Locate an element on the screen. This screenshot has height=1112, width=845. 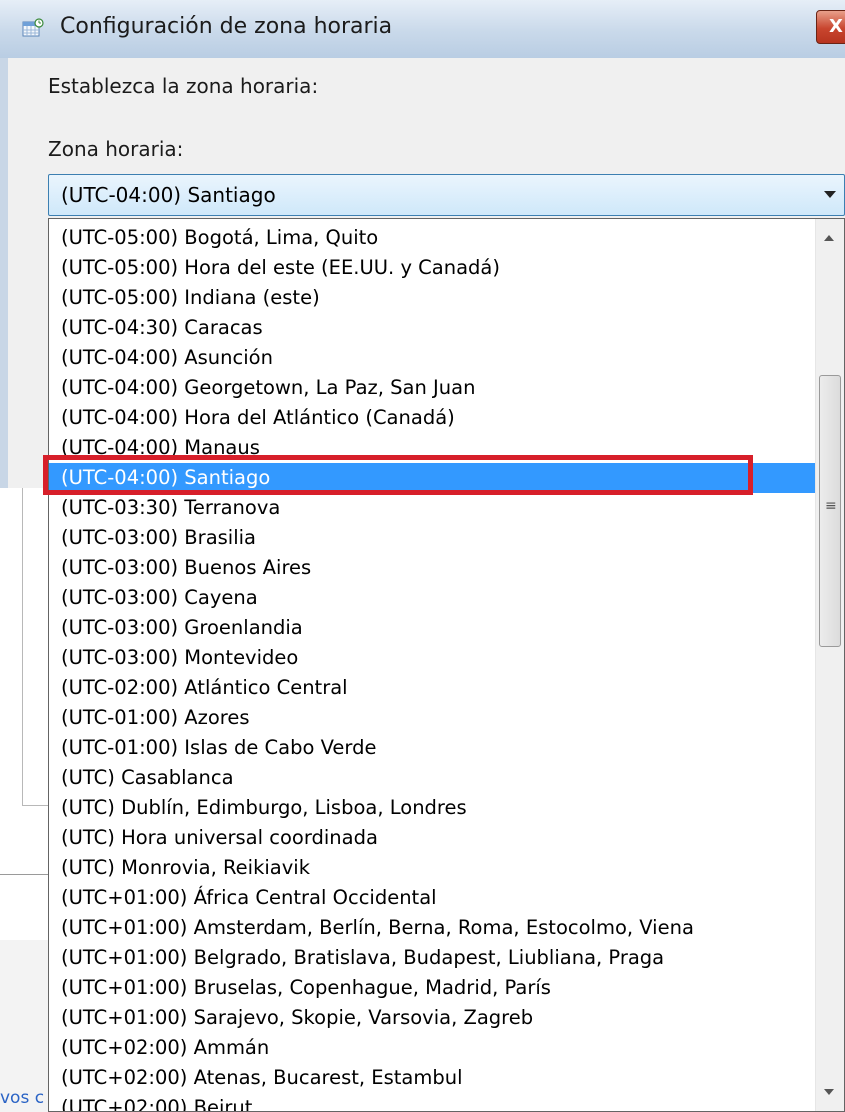
timezone-select: (UTC-04:00) Santiago is located at coordinates (446, 195).